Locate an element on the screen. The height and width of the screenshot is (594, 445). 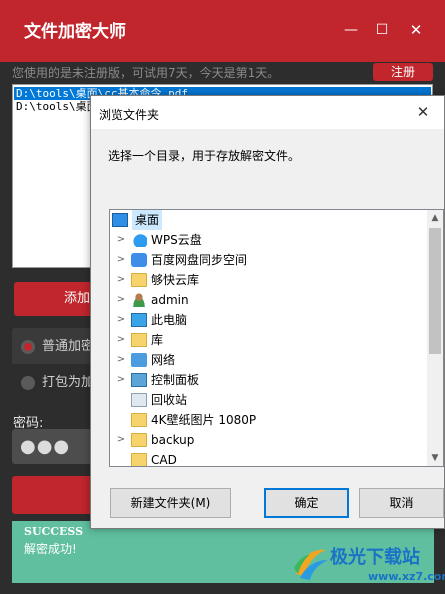
tree-item-desktop: 桌面 is located at coordinates (269, 220).